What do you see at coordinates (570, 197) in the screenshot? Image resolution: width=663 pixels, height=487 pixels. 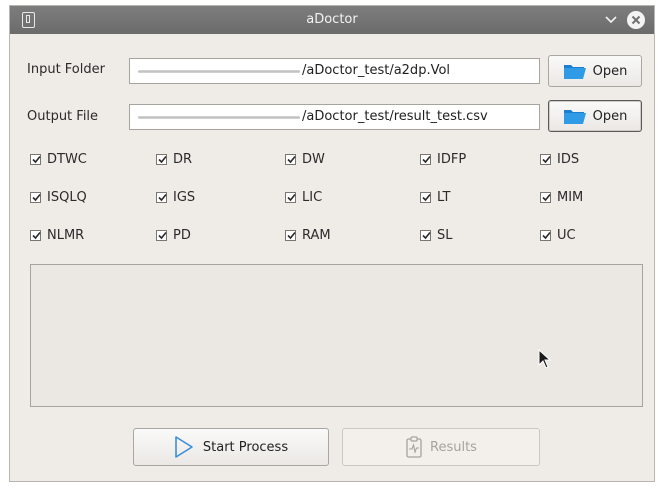 I see `checkbox-label: MIM` at bounding box center [570, 197].